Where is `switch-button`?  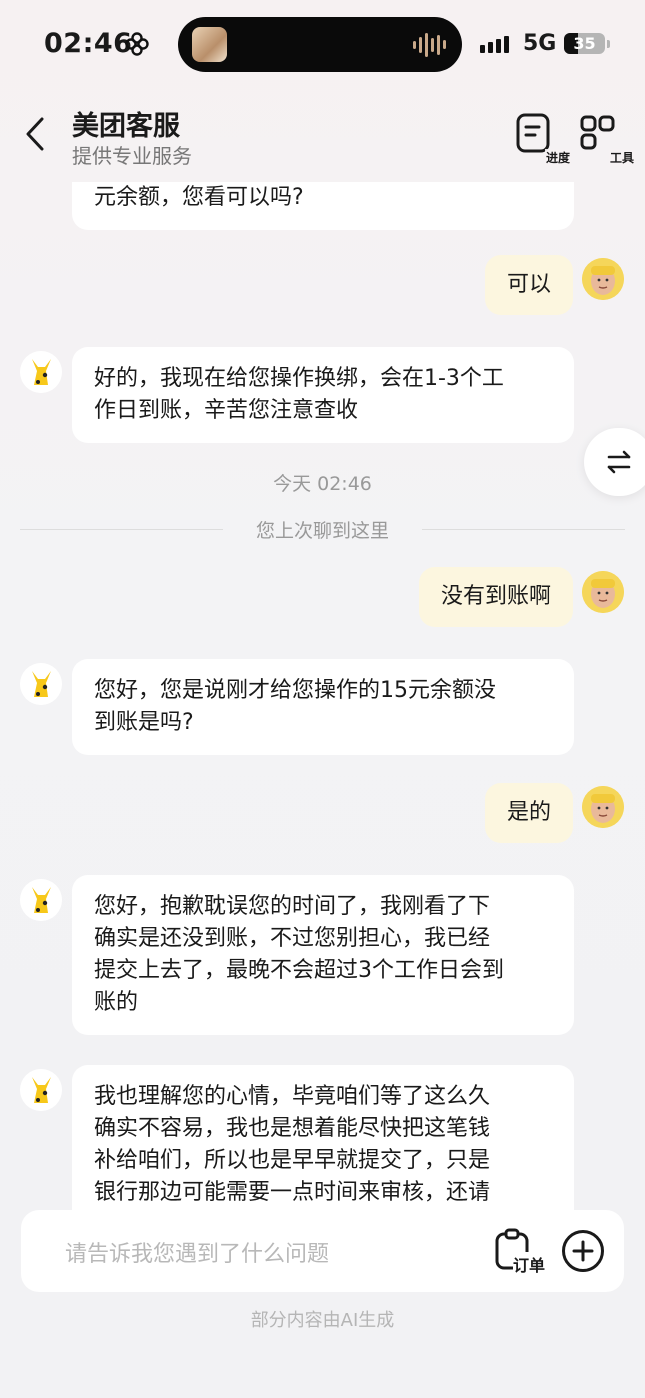 switch-button is located at coordinates (614, 462).